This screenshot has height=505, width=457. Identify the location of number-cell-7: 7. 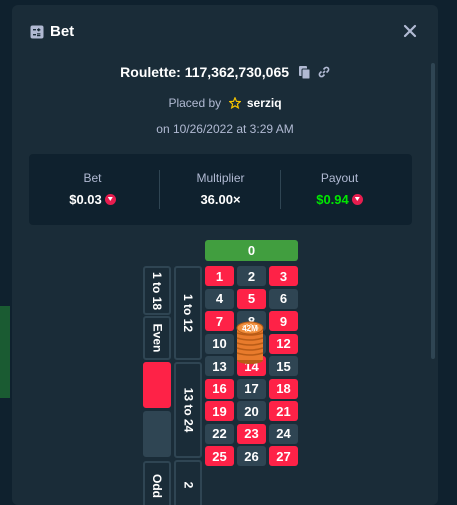
(219, 321).